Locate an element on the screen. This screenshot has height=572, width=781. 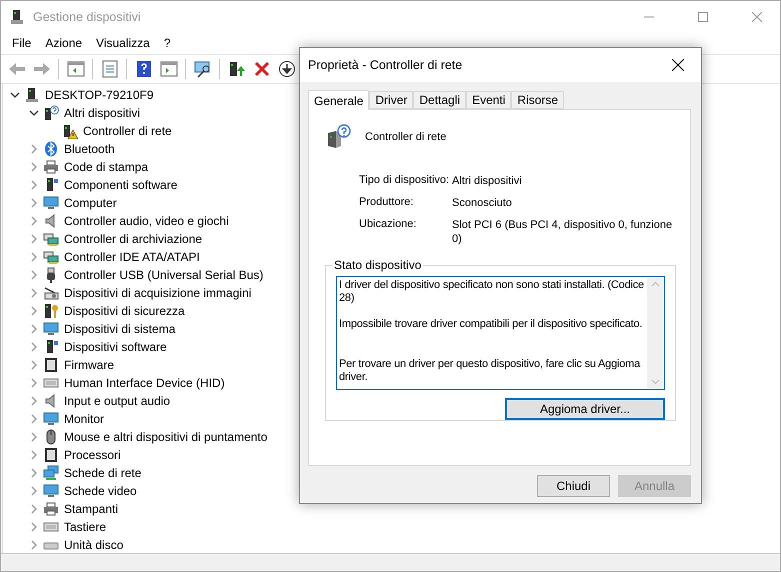
dialog-button: Chiudi is located at coordinates (573, 486).